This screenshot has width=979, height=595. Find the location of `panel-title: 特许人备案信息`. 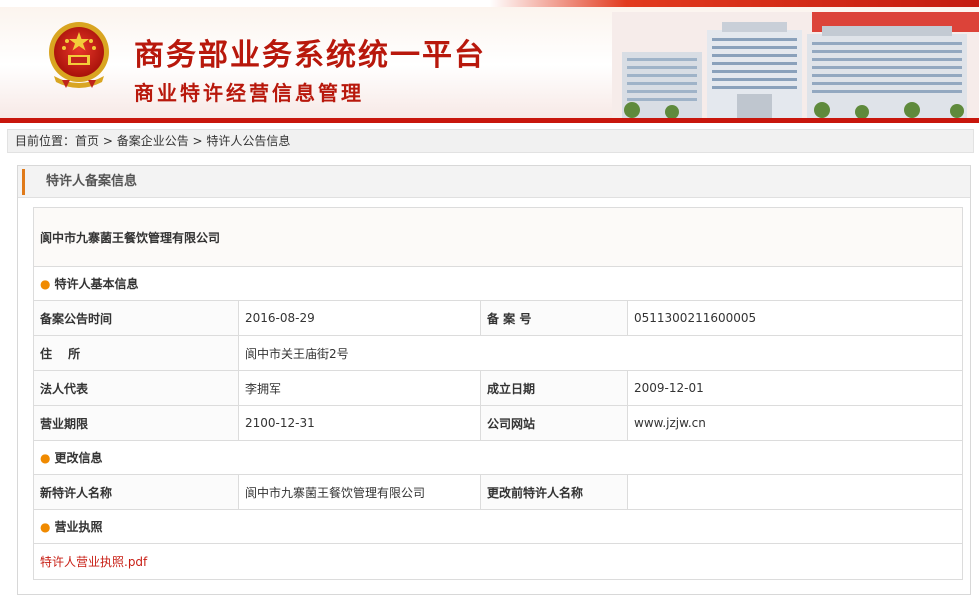

panel-title: 特许人备案信息 is located at coordinates (92, 181).